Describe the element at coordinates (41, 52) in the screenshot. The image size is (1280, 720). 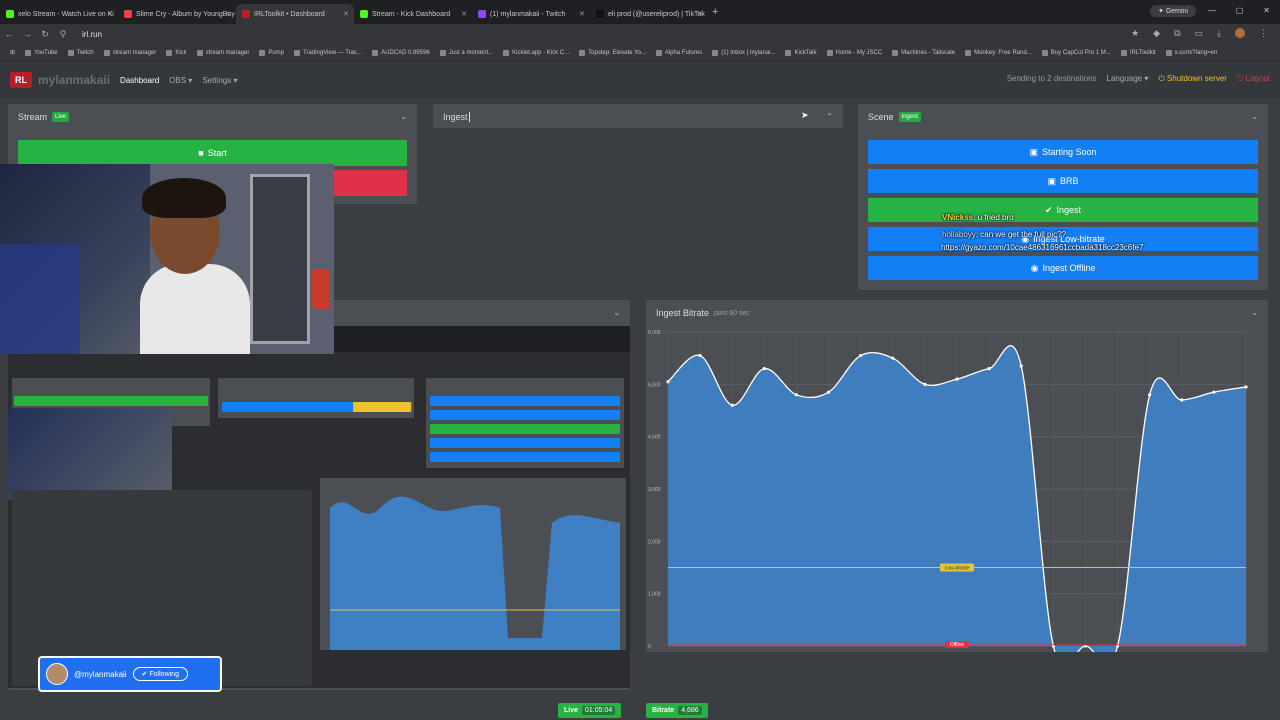
I see `bookmark-item: YouTube` at that location.